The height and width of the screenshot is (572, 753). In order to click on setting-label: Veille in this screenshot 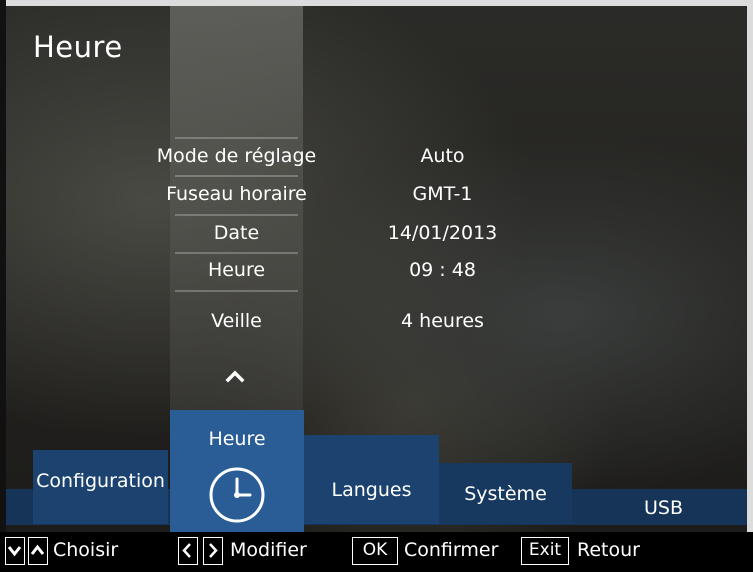, I will do `click(236, 321)`.